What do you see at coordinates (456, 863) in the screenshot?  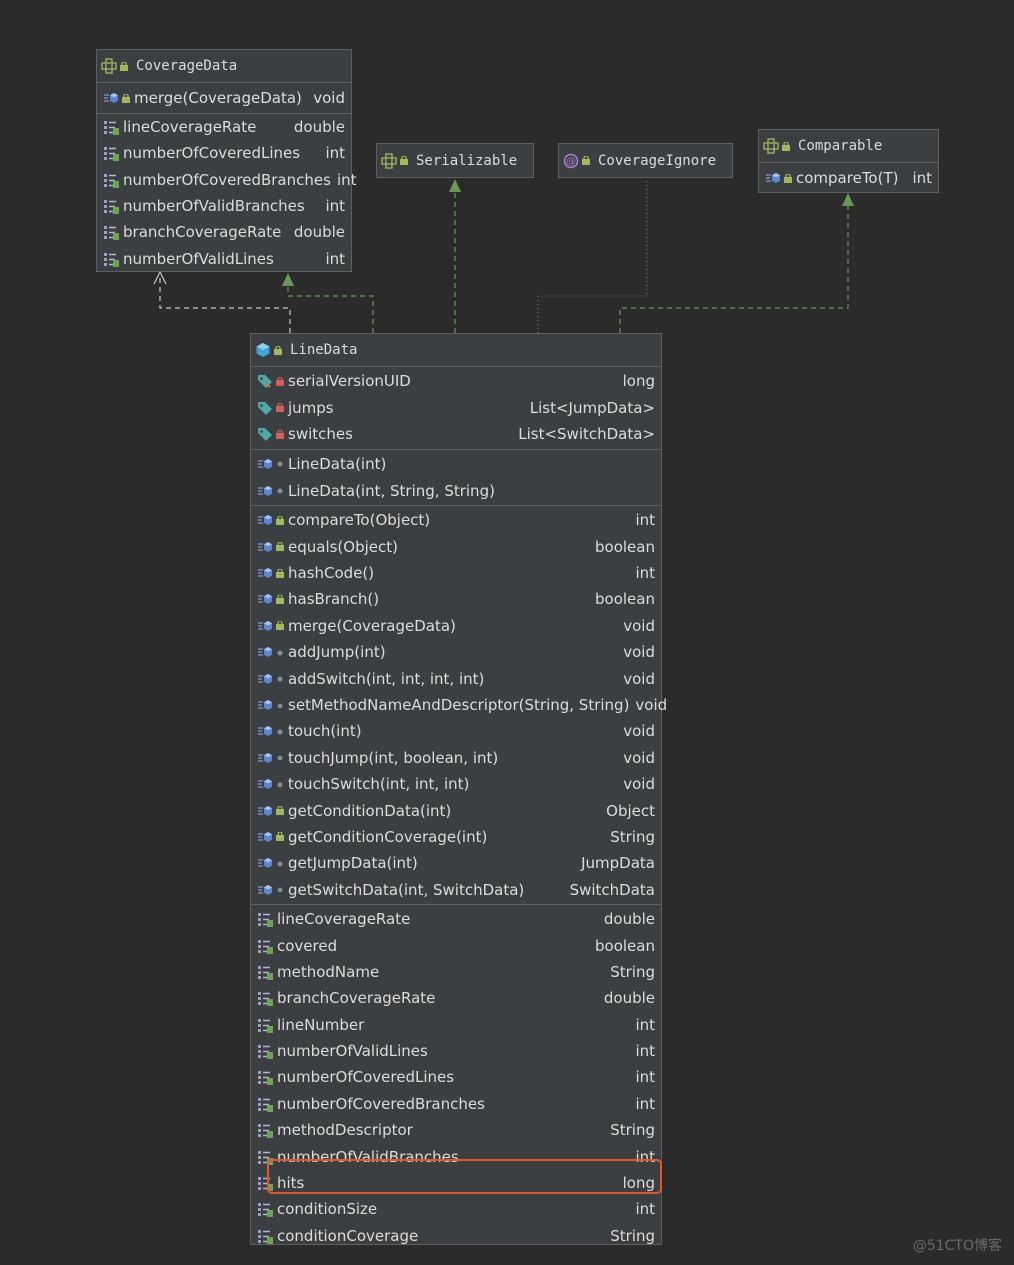 I see `method-row: getJumpData(int) JumpData` at bounding box center [456, 863].